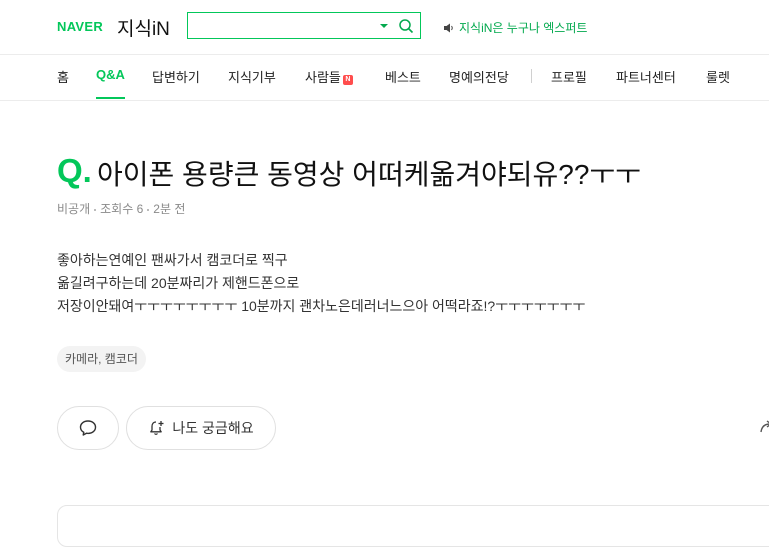  I want to click on search-box, so click(304, 25).